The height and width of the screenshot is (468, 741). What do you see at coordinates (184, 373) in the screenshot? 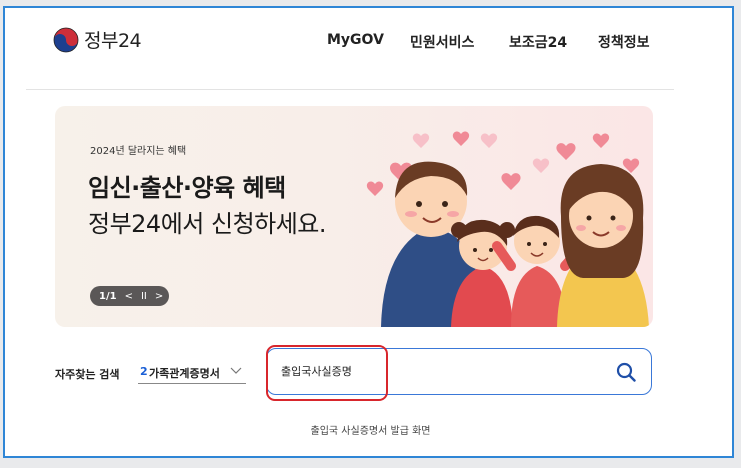
I see `favorite-text: 가족관계증명서` at bounding box center [184, 373].